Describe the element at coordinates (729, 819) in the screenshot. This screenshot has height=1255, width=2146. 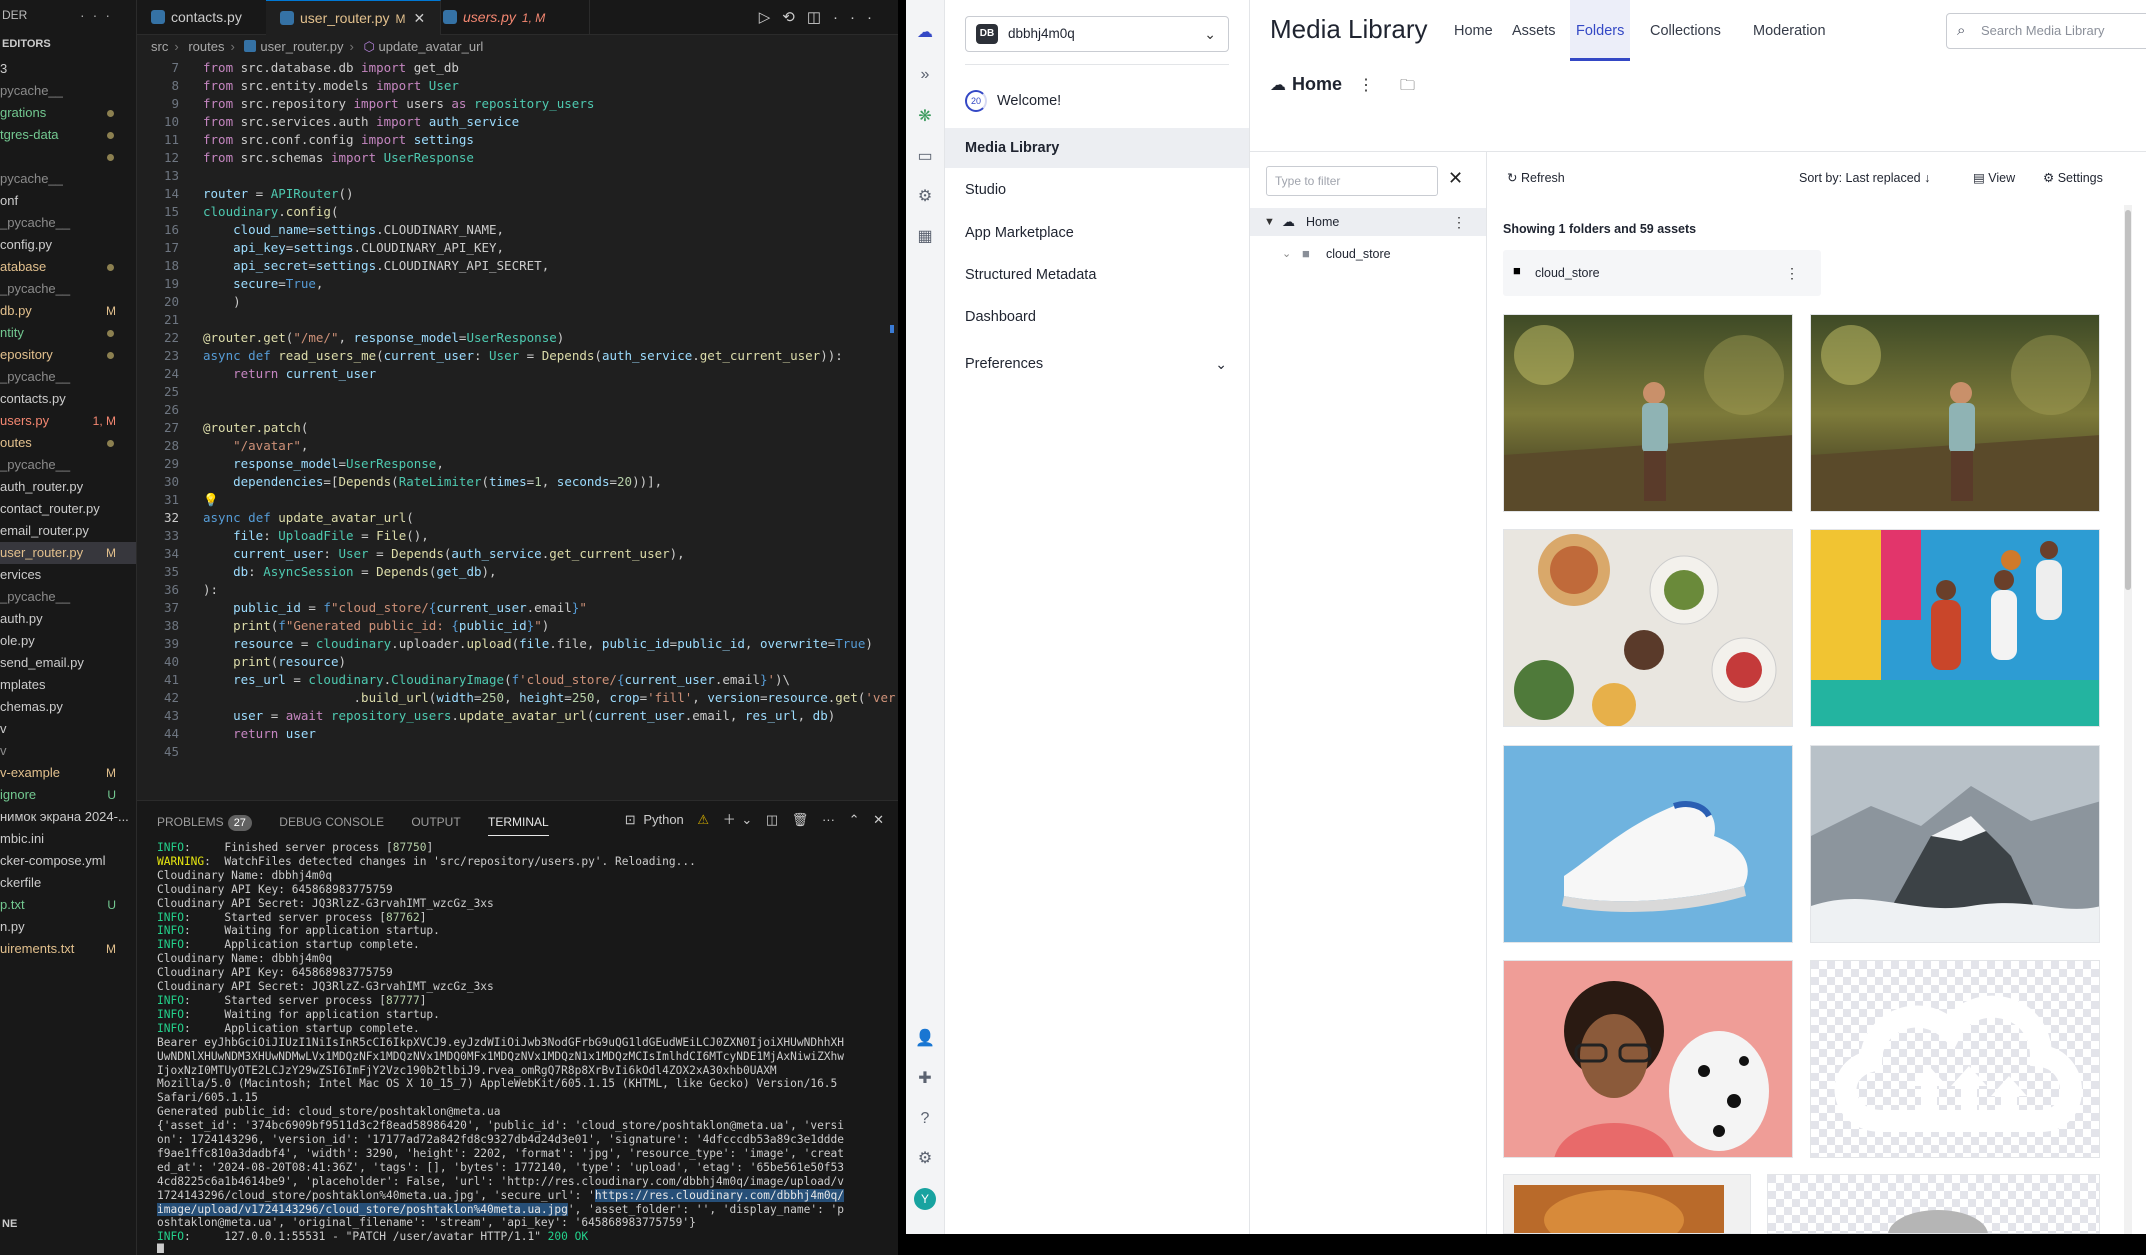
I see `new-terminal-icon: ＋` at that location.